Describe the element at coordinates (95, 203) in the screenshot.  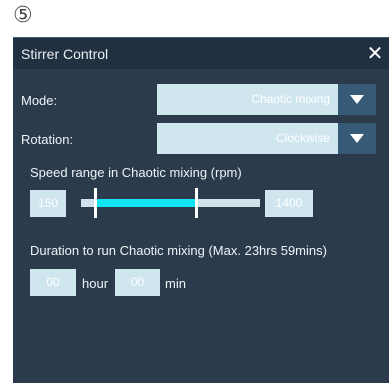
I see `speed-min-slider-handle` at that location.